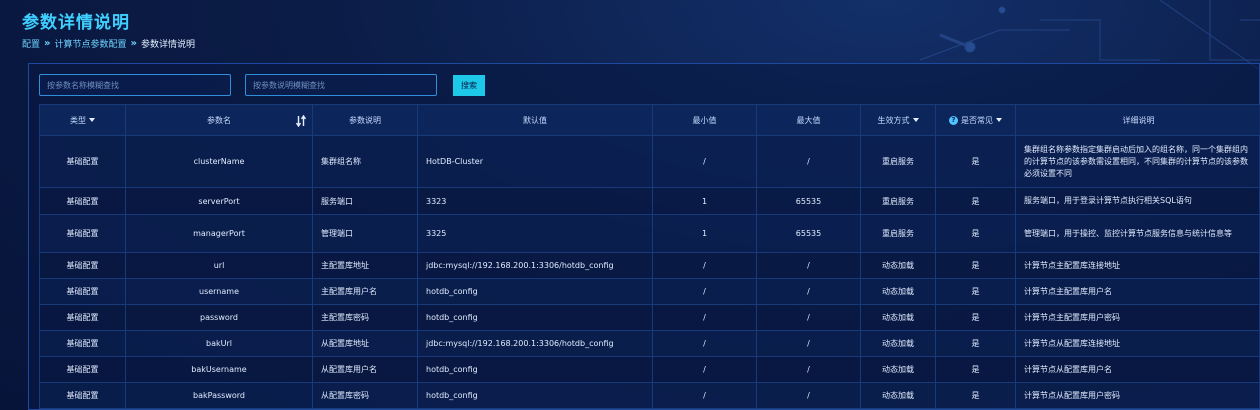  I want to click on cell-detail: 计算节点主配置库用户密码, so click(1137, 317).